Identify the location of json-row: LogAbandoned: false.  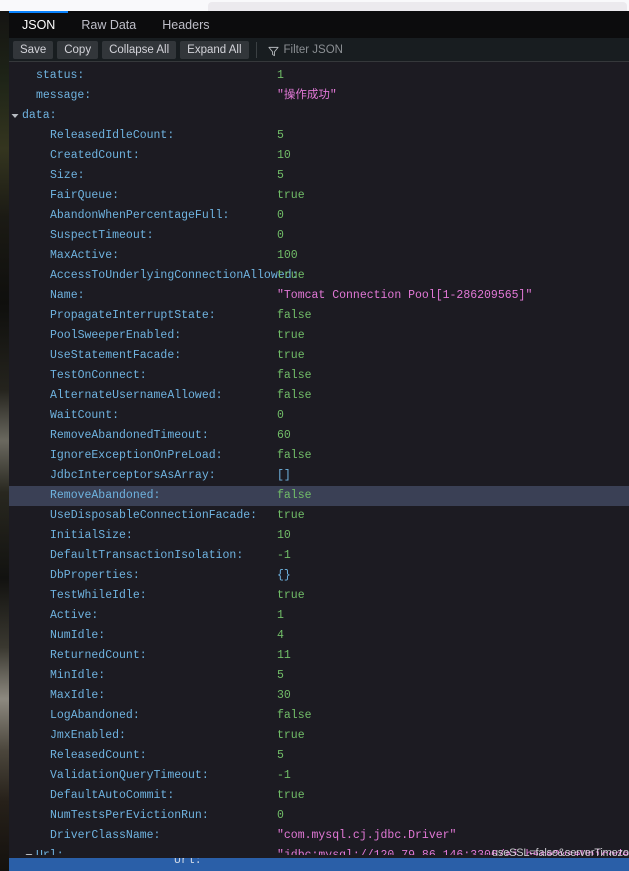
(319, 716).